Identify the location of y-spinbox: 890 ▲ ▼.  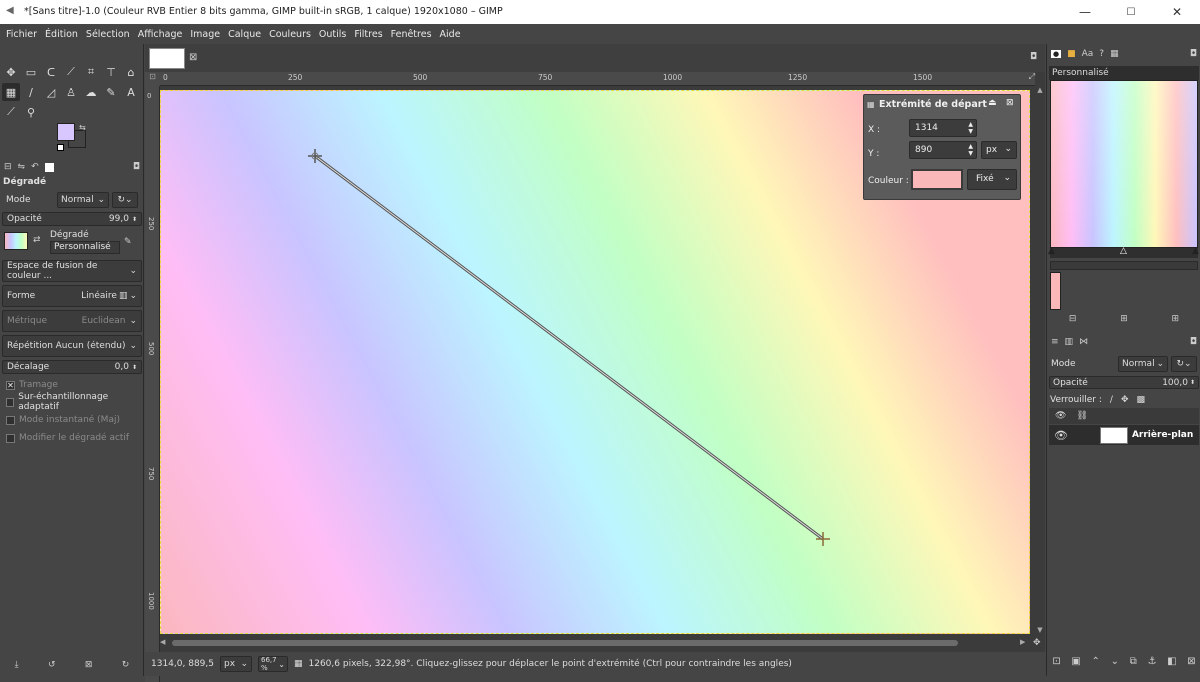
(943, 150).